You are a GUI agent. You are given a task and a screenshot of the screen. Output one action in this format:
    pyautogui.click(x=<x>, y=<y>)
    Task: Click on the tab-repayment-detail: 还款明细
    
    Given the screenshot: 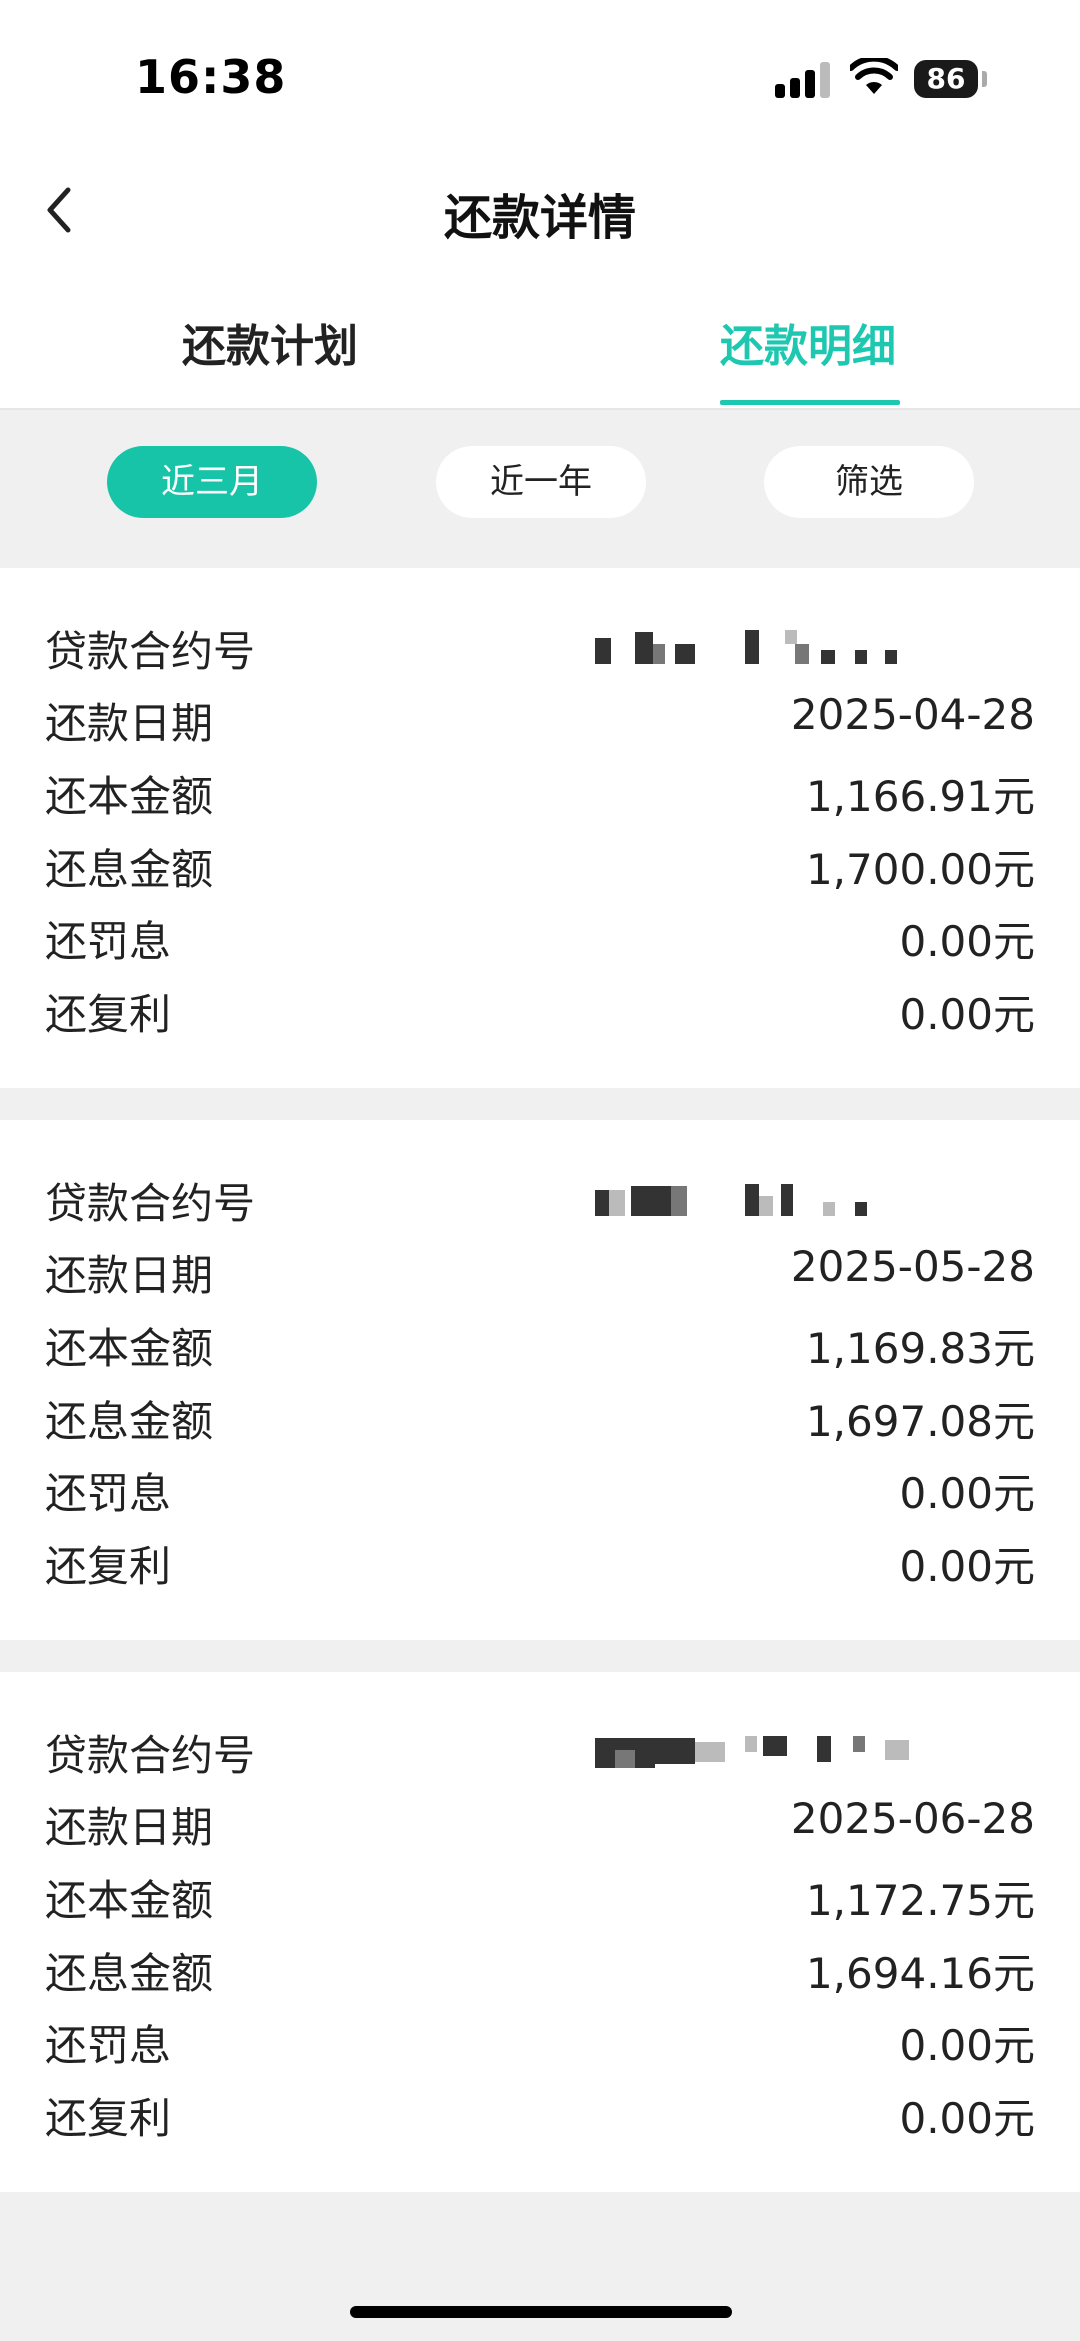 What is the action you would take?
    pyautogui.click(x=808, y=342)
    